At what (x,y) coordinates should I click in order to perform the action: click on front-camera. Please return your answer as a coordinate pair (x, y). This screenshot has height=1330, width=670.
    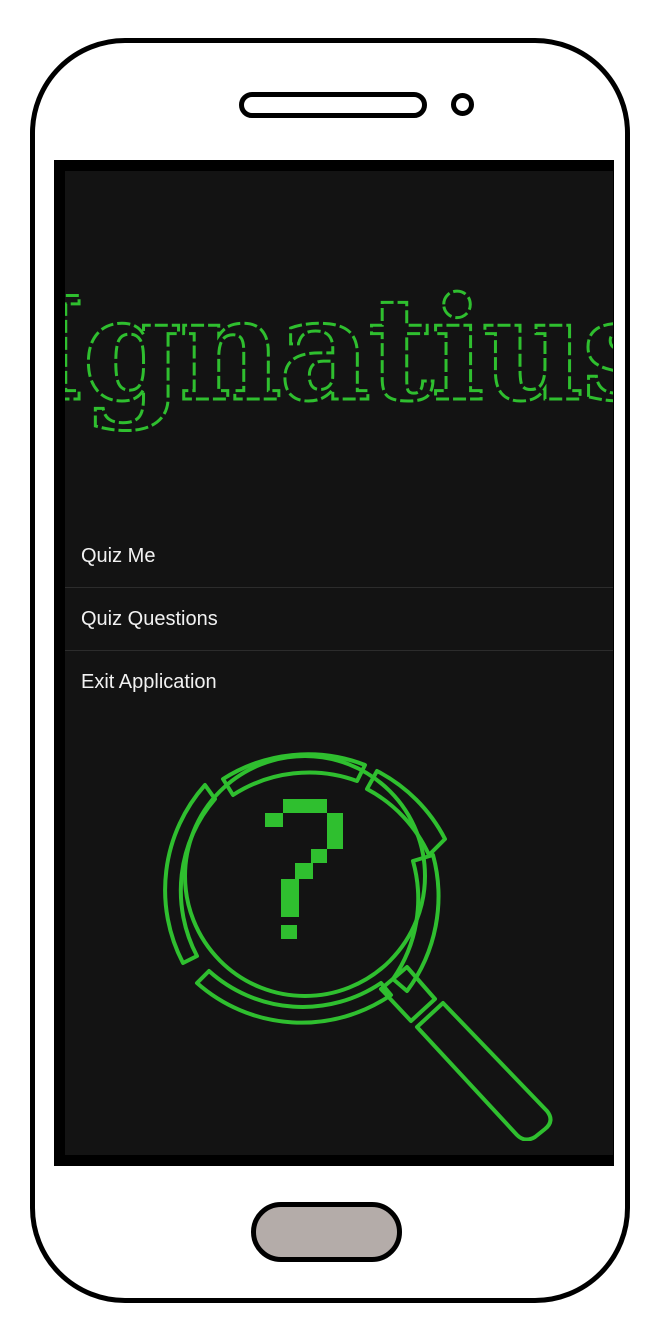
    Looking at the image, I should click on (462, 104).